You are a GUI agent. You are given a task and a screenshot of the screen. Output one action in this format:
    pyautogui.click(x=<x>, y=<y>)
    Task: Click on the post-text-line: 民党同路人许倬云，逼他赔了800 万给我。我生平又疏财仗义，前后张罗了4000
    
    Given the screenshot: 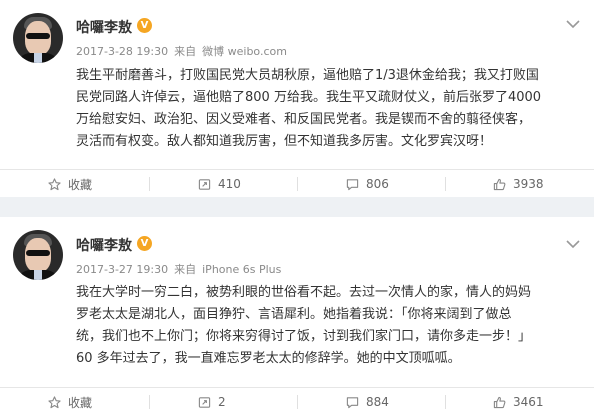 What is the action you would take?
    pyautogui.click(x=309, y=97)
    